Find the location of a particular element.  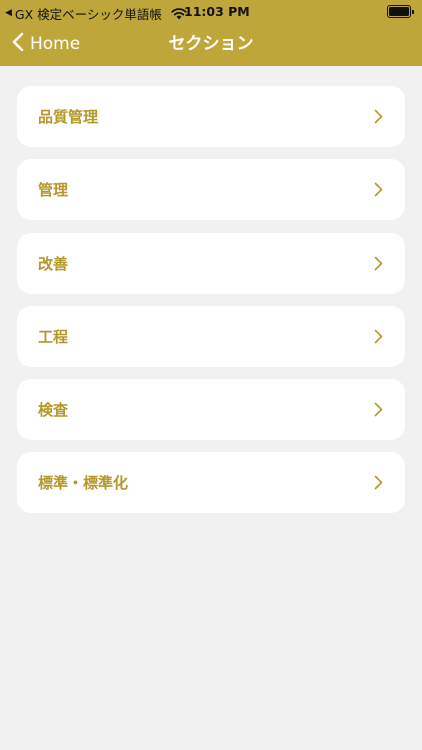

page-title: セクション is located at coordinates (211, 44).